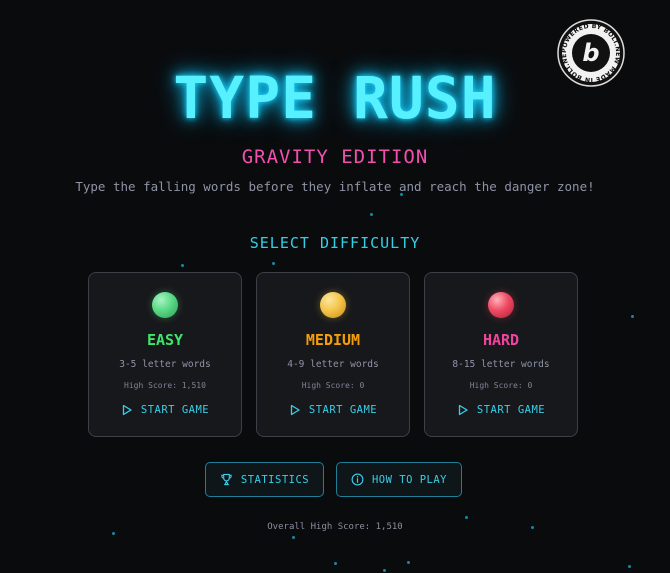 This screenshot has width=670, height=573. What do you see at coordinates (333, 340) in the screenshot?
I see `difficulty-name: MEDIUM` at bounding box center [333, 340].